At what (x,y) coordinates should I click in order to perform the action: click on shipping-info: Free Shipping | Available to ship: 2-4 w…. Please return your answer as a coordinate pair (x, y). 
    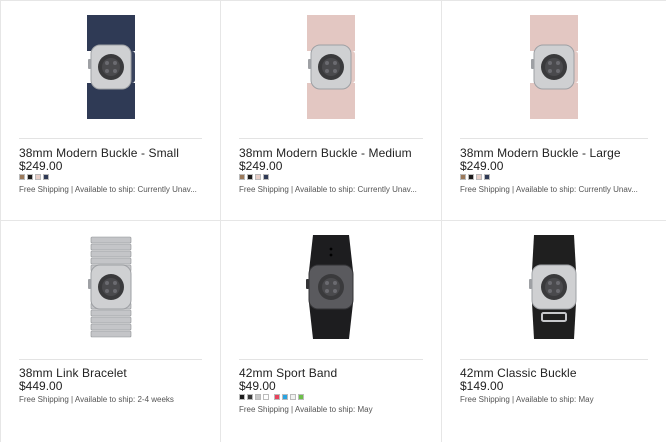
    Looking at the image, I should click on (96, 399).